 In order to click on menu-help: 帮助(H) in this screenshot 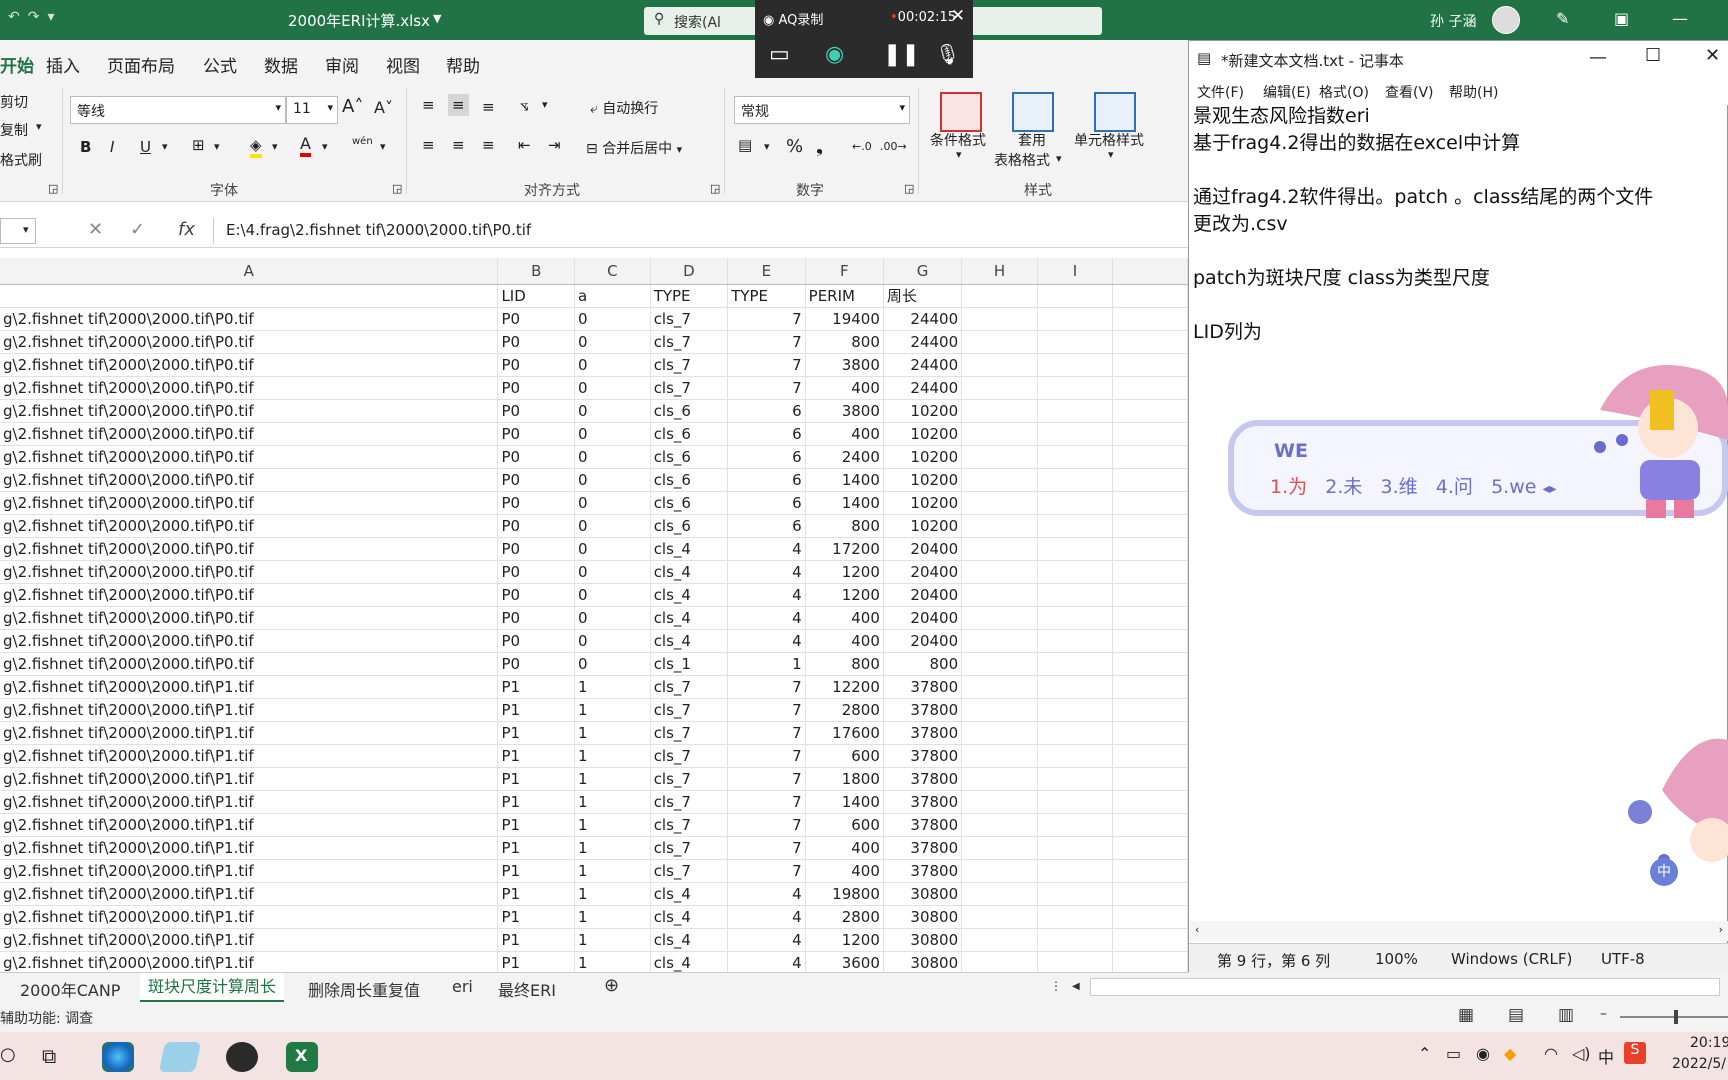, I will do `click(1473, 92)`.